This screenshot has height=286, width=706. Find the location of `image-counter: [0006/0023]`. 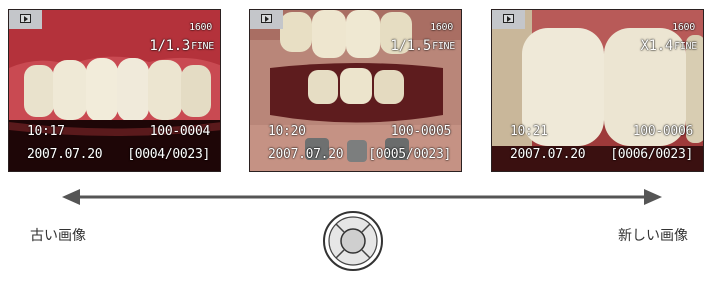

image-counter: [0006/0023] is located at coordinates (651, 154).